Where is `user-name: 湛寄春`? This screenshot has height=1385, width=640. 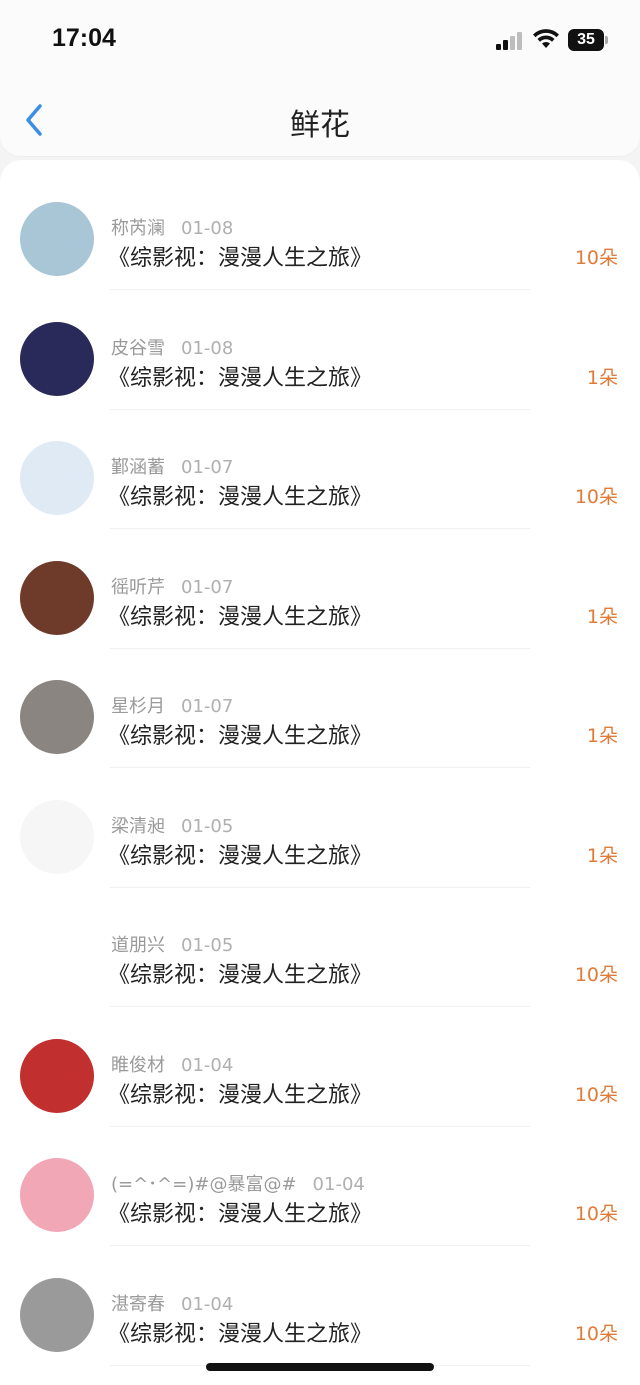 user-name: 湛寄春 is located at coordinates (138, 1304).